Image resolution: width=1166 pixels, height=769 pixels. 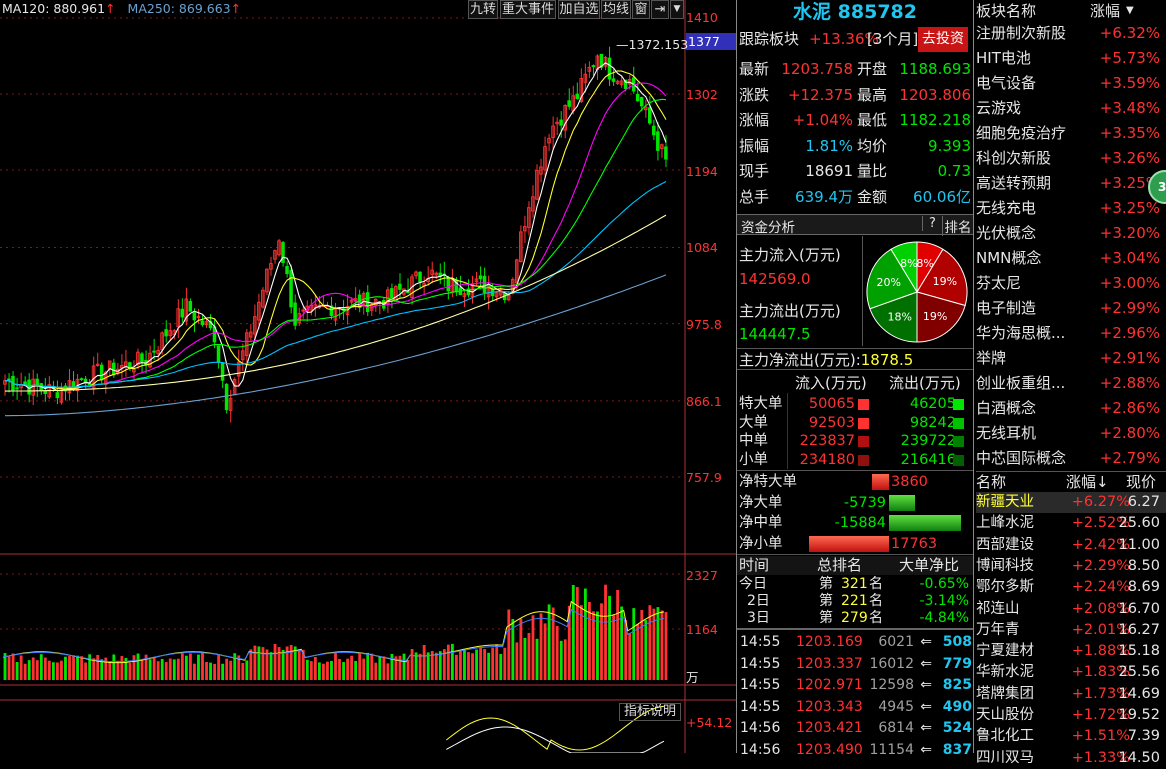 What do you see at coordinates (929, 565) in the screenshot?
I see `rank-ratio-header: 大单净比` at bounding box center [929, 565].